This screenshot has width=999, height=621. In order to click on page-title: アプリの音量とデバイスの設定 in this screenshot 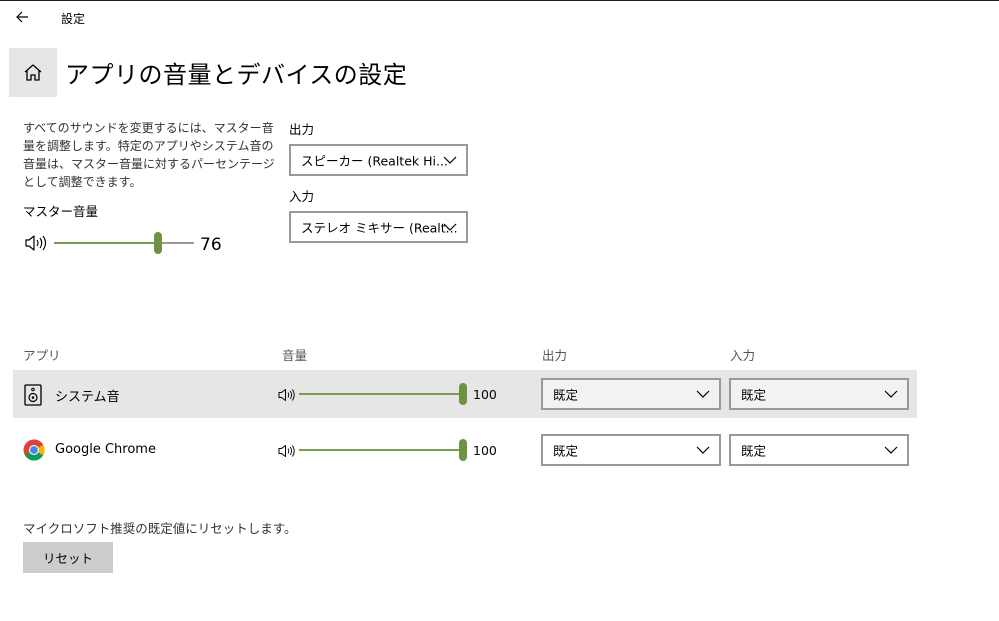, I will do `click(236, 75)`.